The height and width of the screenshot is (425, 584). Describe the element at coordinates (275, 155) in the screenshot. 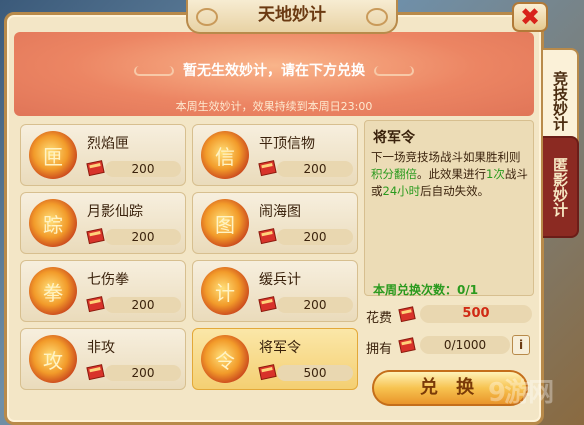

I see `tactic-card: 信平顶信物 200` at that location.